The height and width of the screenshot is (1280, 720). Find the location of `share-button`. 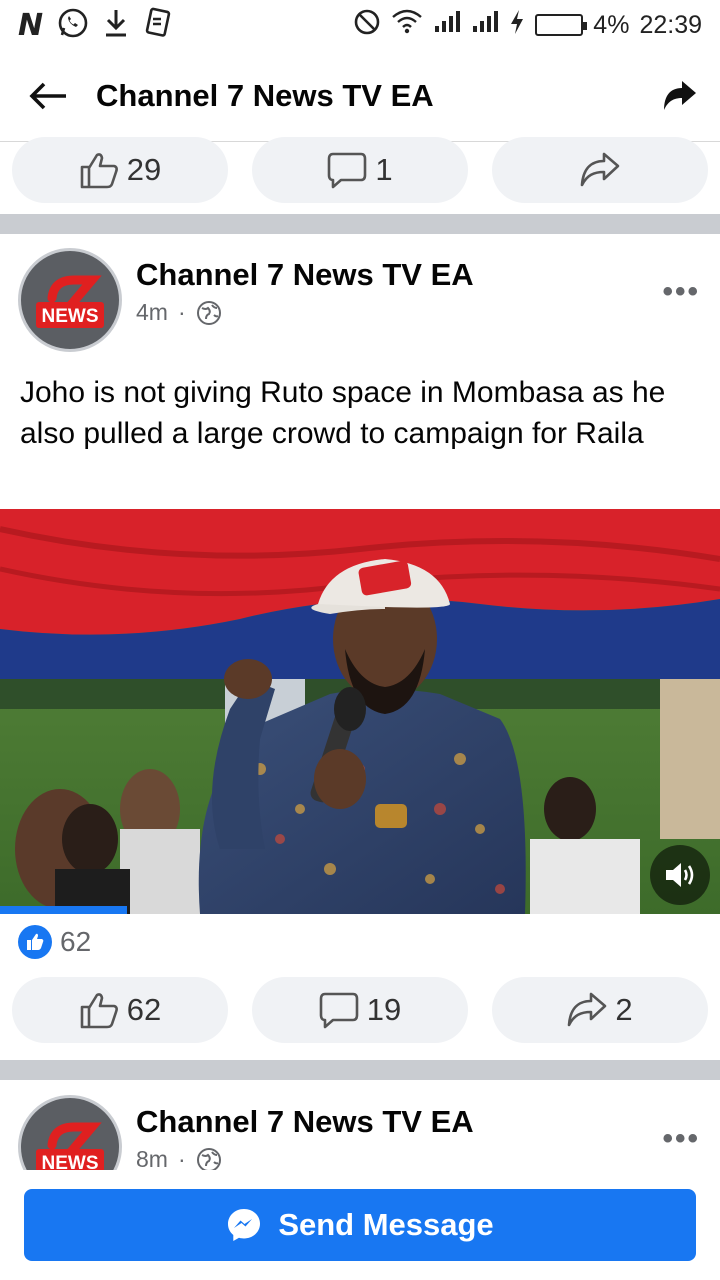

share-button is located at coordinates (600, 170).